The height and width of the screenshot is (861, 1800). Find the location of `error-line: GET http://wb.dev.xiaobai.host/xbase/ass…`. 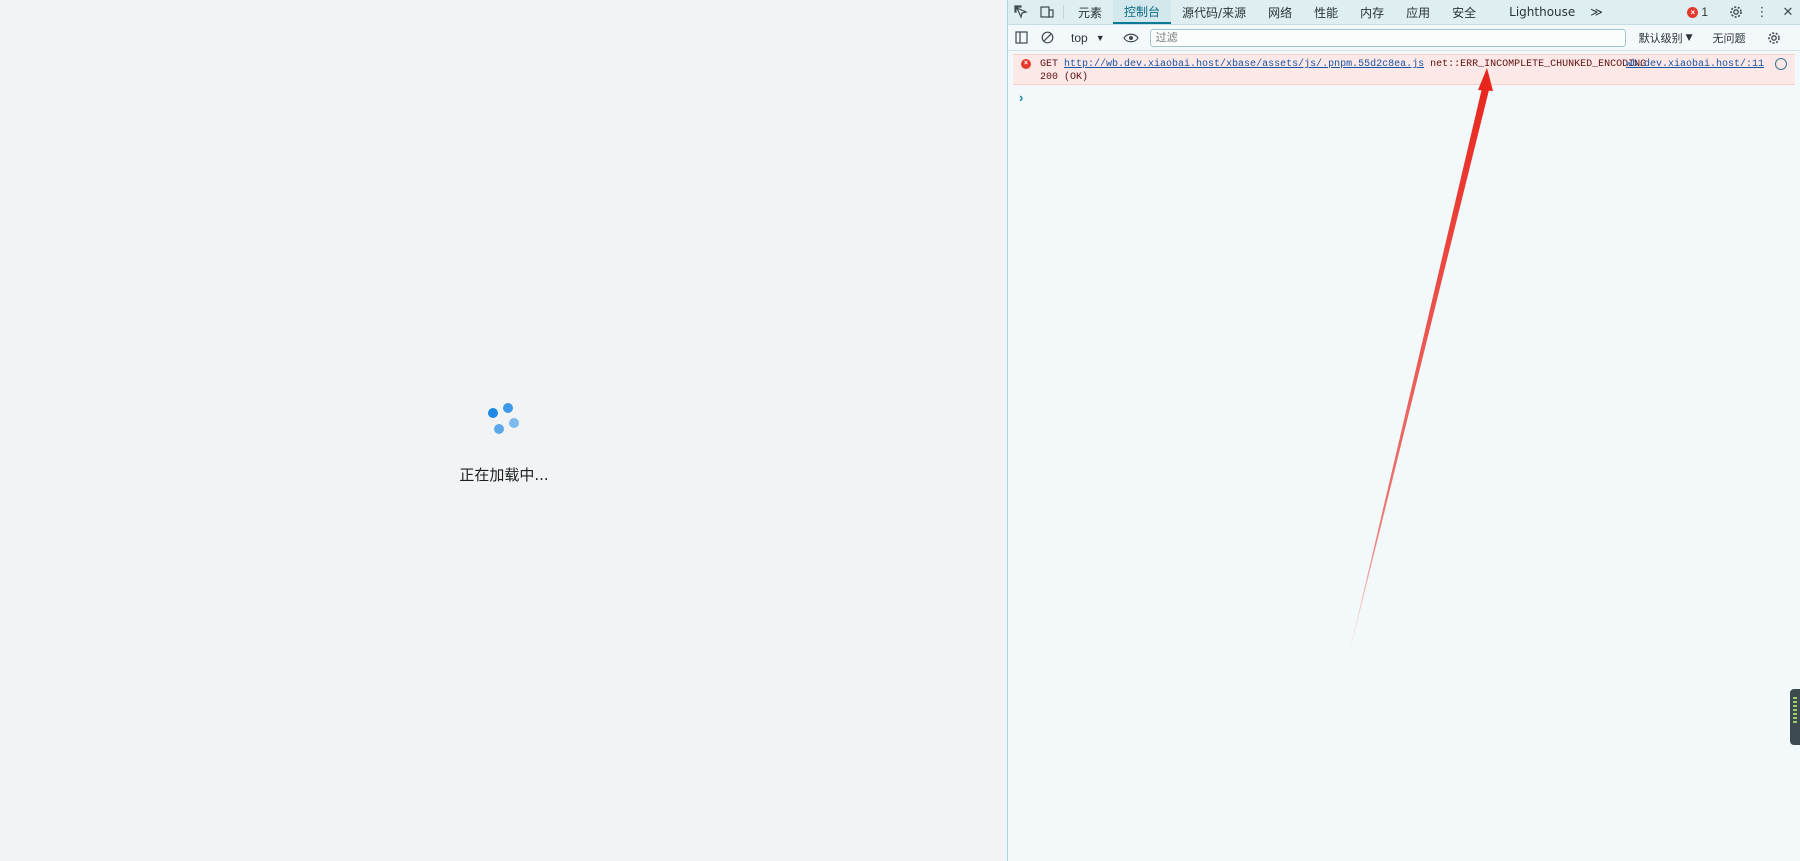

error-line: GET http://wb.dev.xiaobai.host/xbase/ass… is located at coordinates (1343, 64).